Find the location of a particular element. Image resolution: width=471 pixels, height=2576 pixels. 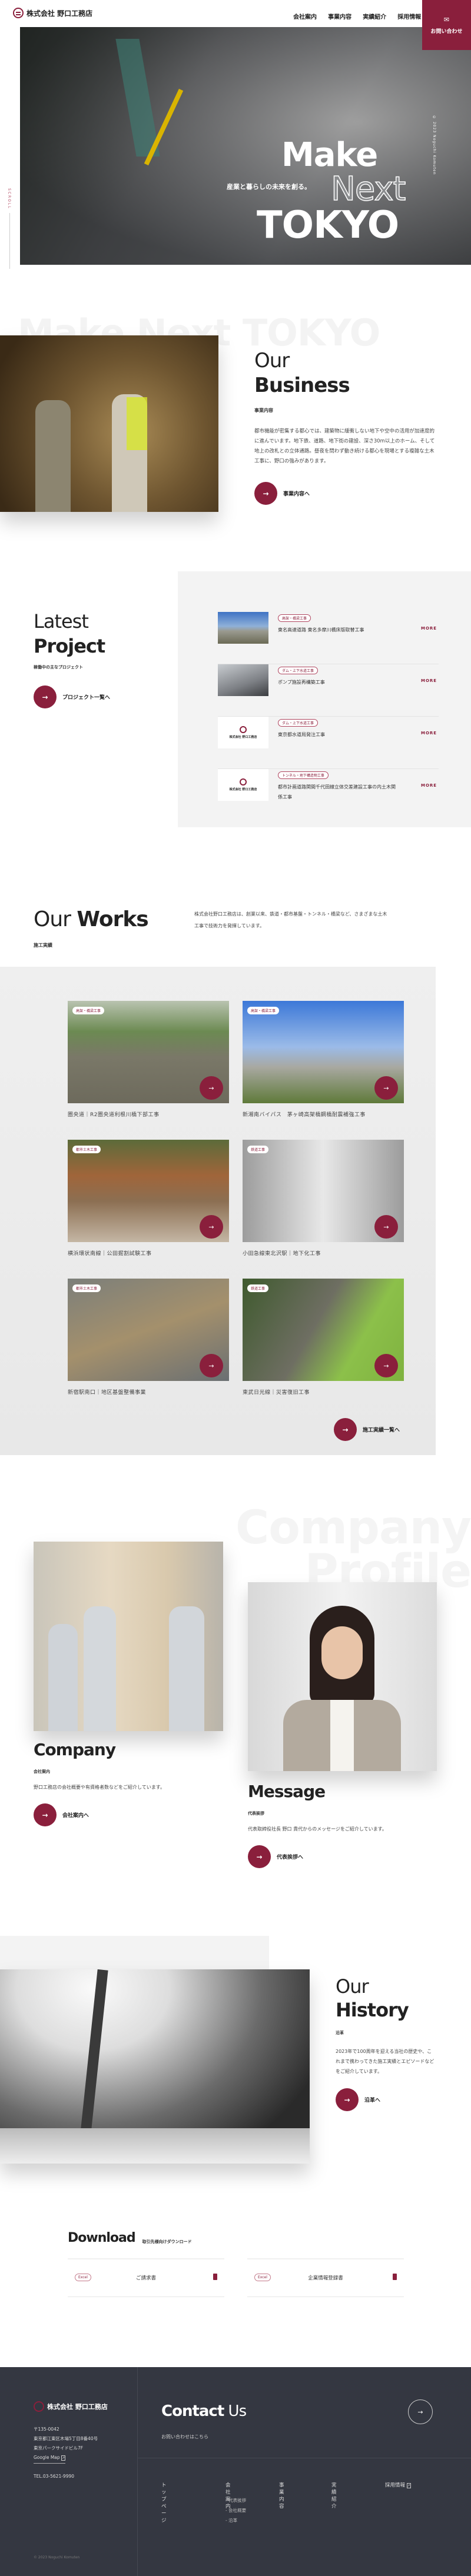

footer-building: 東京パークサイドビル7F is located at coordinates (59, 2448).